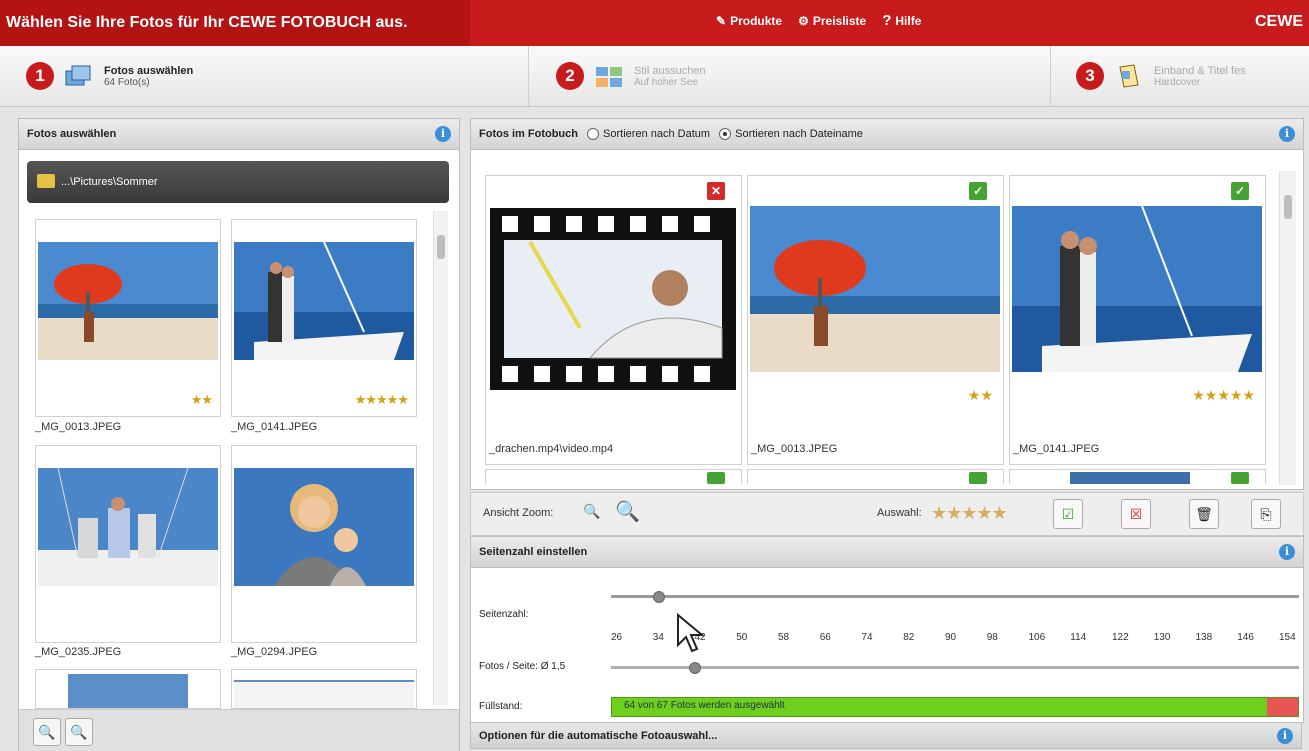 Image resolution: width=1309 pixels, height=751 pixels. I want to click on photo-filename: _drachen.mp4\video.mp4, so click(551, 449).